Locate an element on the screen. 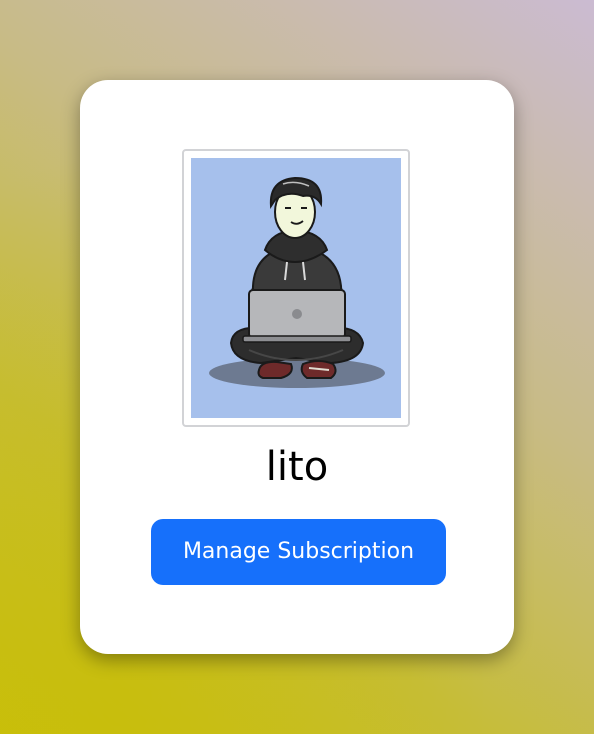  manage-subscription-button: Manage Subscription is located at coordinates (298, 552).